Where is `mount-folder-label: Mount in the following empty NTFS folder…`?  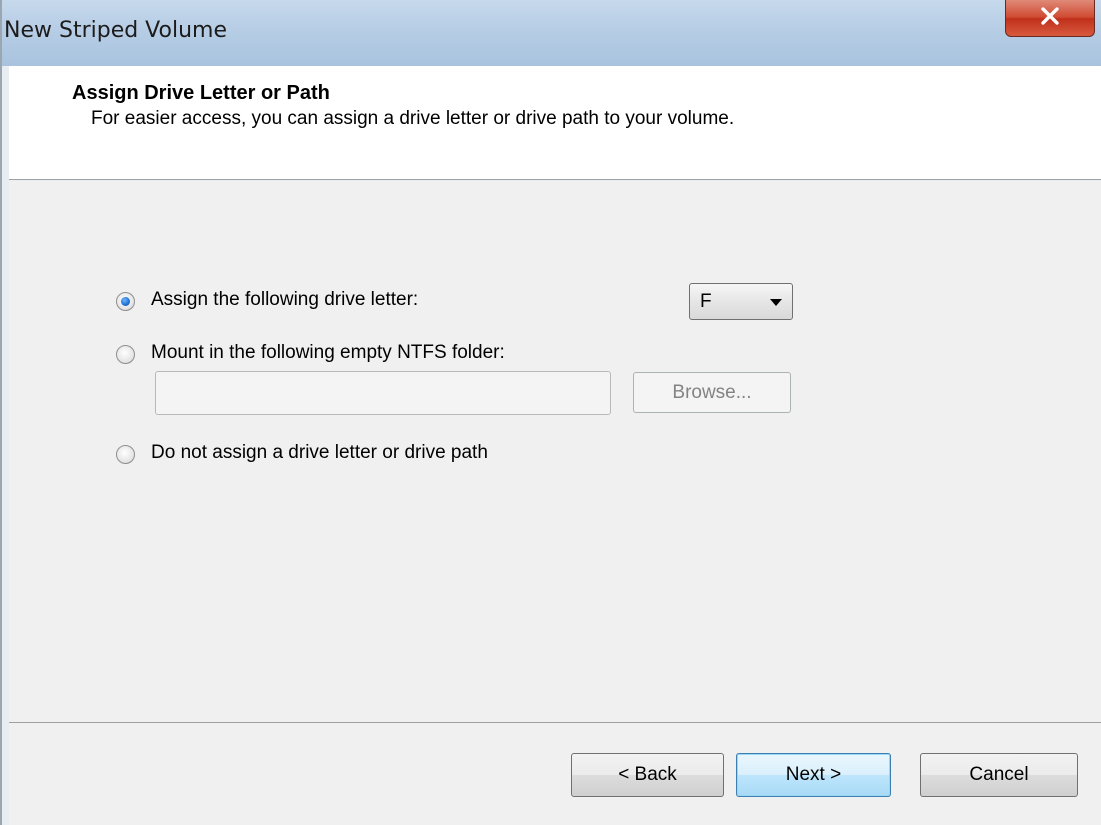
mount-folder-label: Mount in the following empty NTFS folder… is located at coordinates (328, 353).